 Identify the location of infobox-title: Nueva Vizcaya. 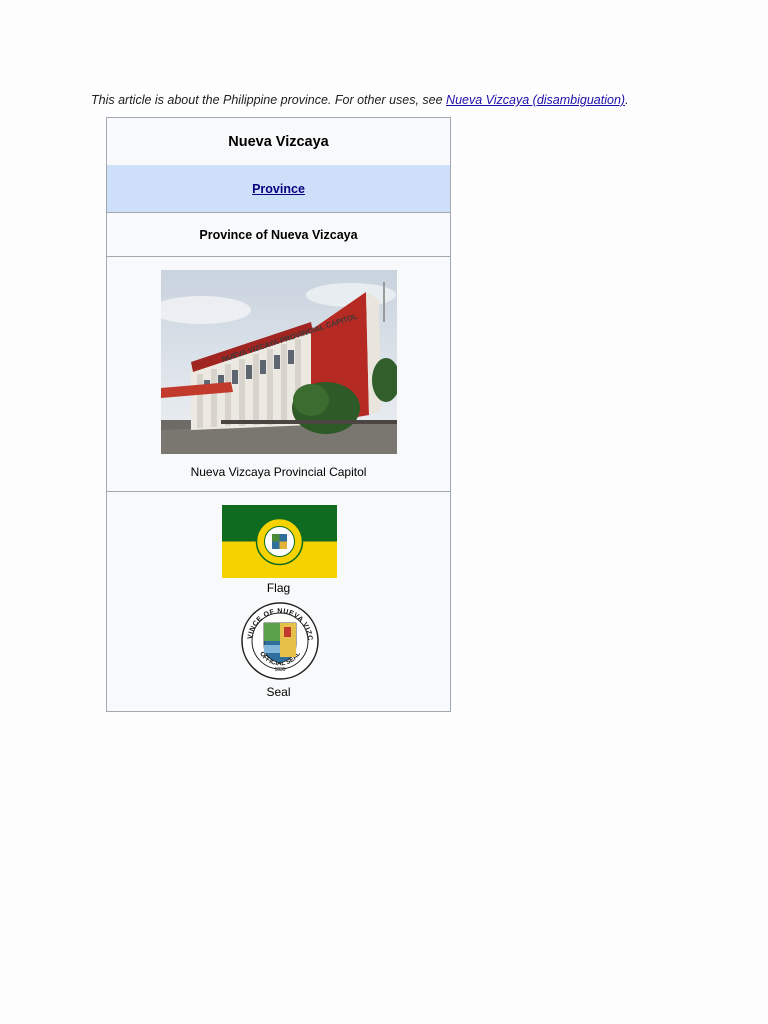
(278, 141).